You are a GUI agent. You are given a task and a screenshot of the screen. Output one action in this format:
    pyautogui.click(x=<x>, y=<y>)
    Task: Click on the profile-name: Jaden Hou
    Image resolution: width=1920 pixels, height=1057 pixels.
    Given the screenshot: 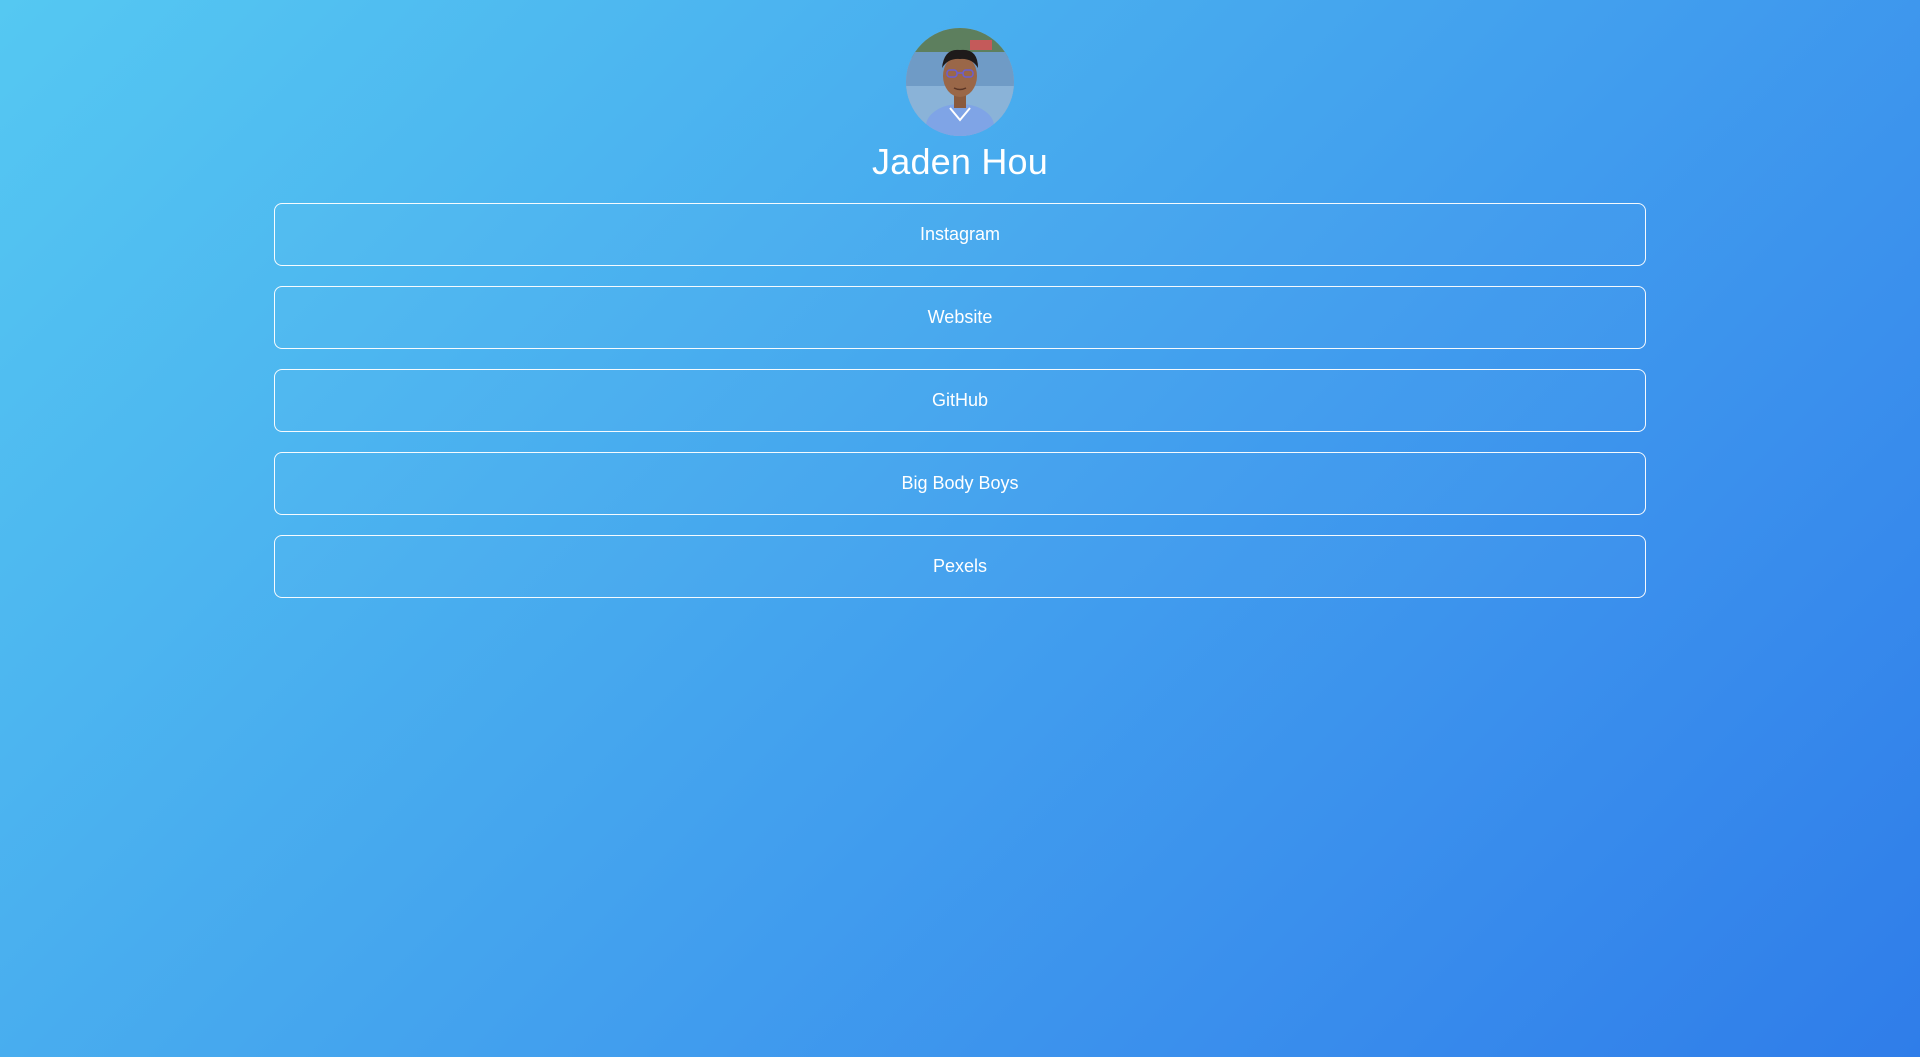 What is the action you would take?
    pyautogui.click(x=960, y=161)
    